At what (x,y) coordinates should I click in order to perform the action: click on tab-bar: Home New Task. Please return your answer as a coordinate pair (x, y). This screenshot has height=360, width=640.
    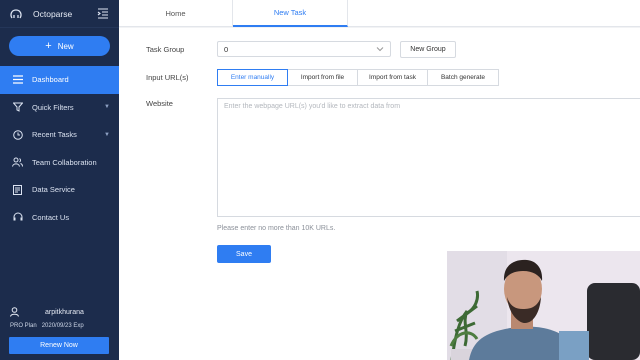
    Looking at the image, I should click on (379, 13).